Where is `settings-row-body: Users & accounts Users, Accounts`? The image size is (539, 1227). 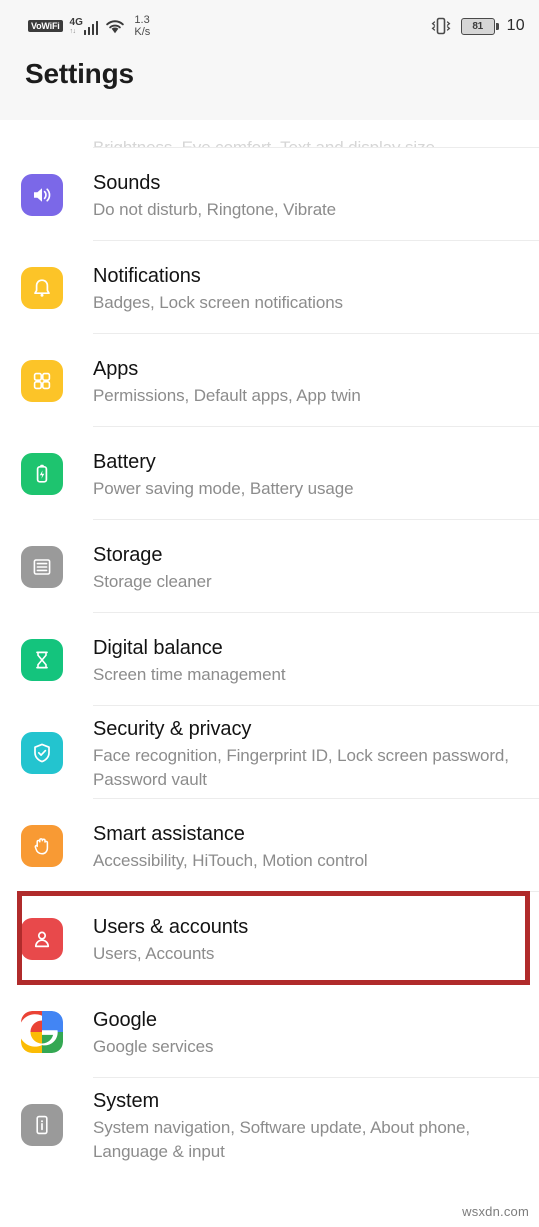 settings-row-body: Users & accounts Users, Accounts is located at coordinates (316, 939).